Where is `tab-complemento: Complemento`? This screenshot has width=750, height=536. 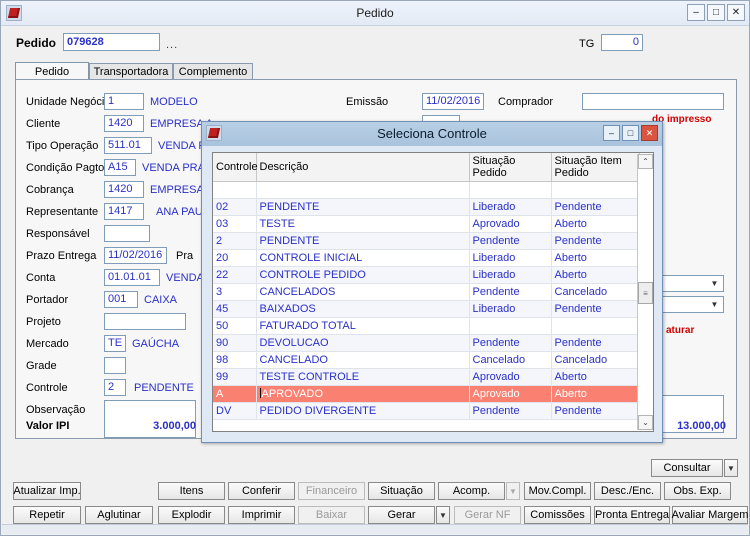 tab-complemento: Complemento is located at coordinates (213, 71).